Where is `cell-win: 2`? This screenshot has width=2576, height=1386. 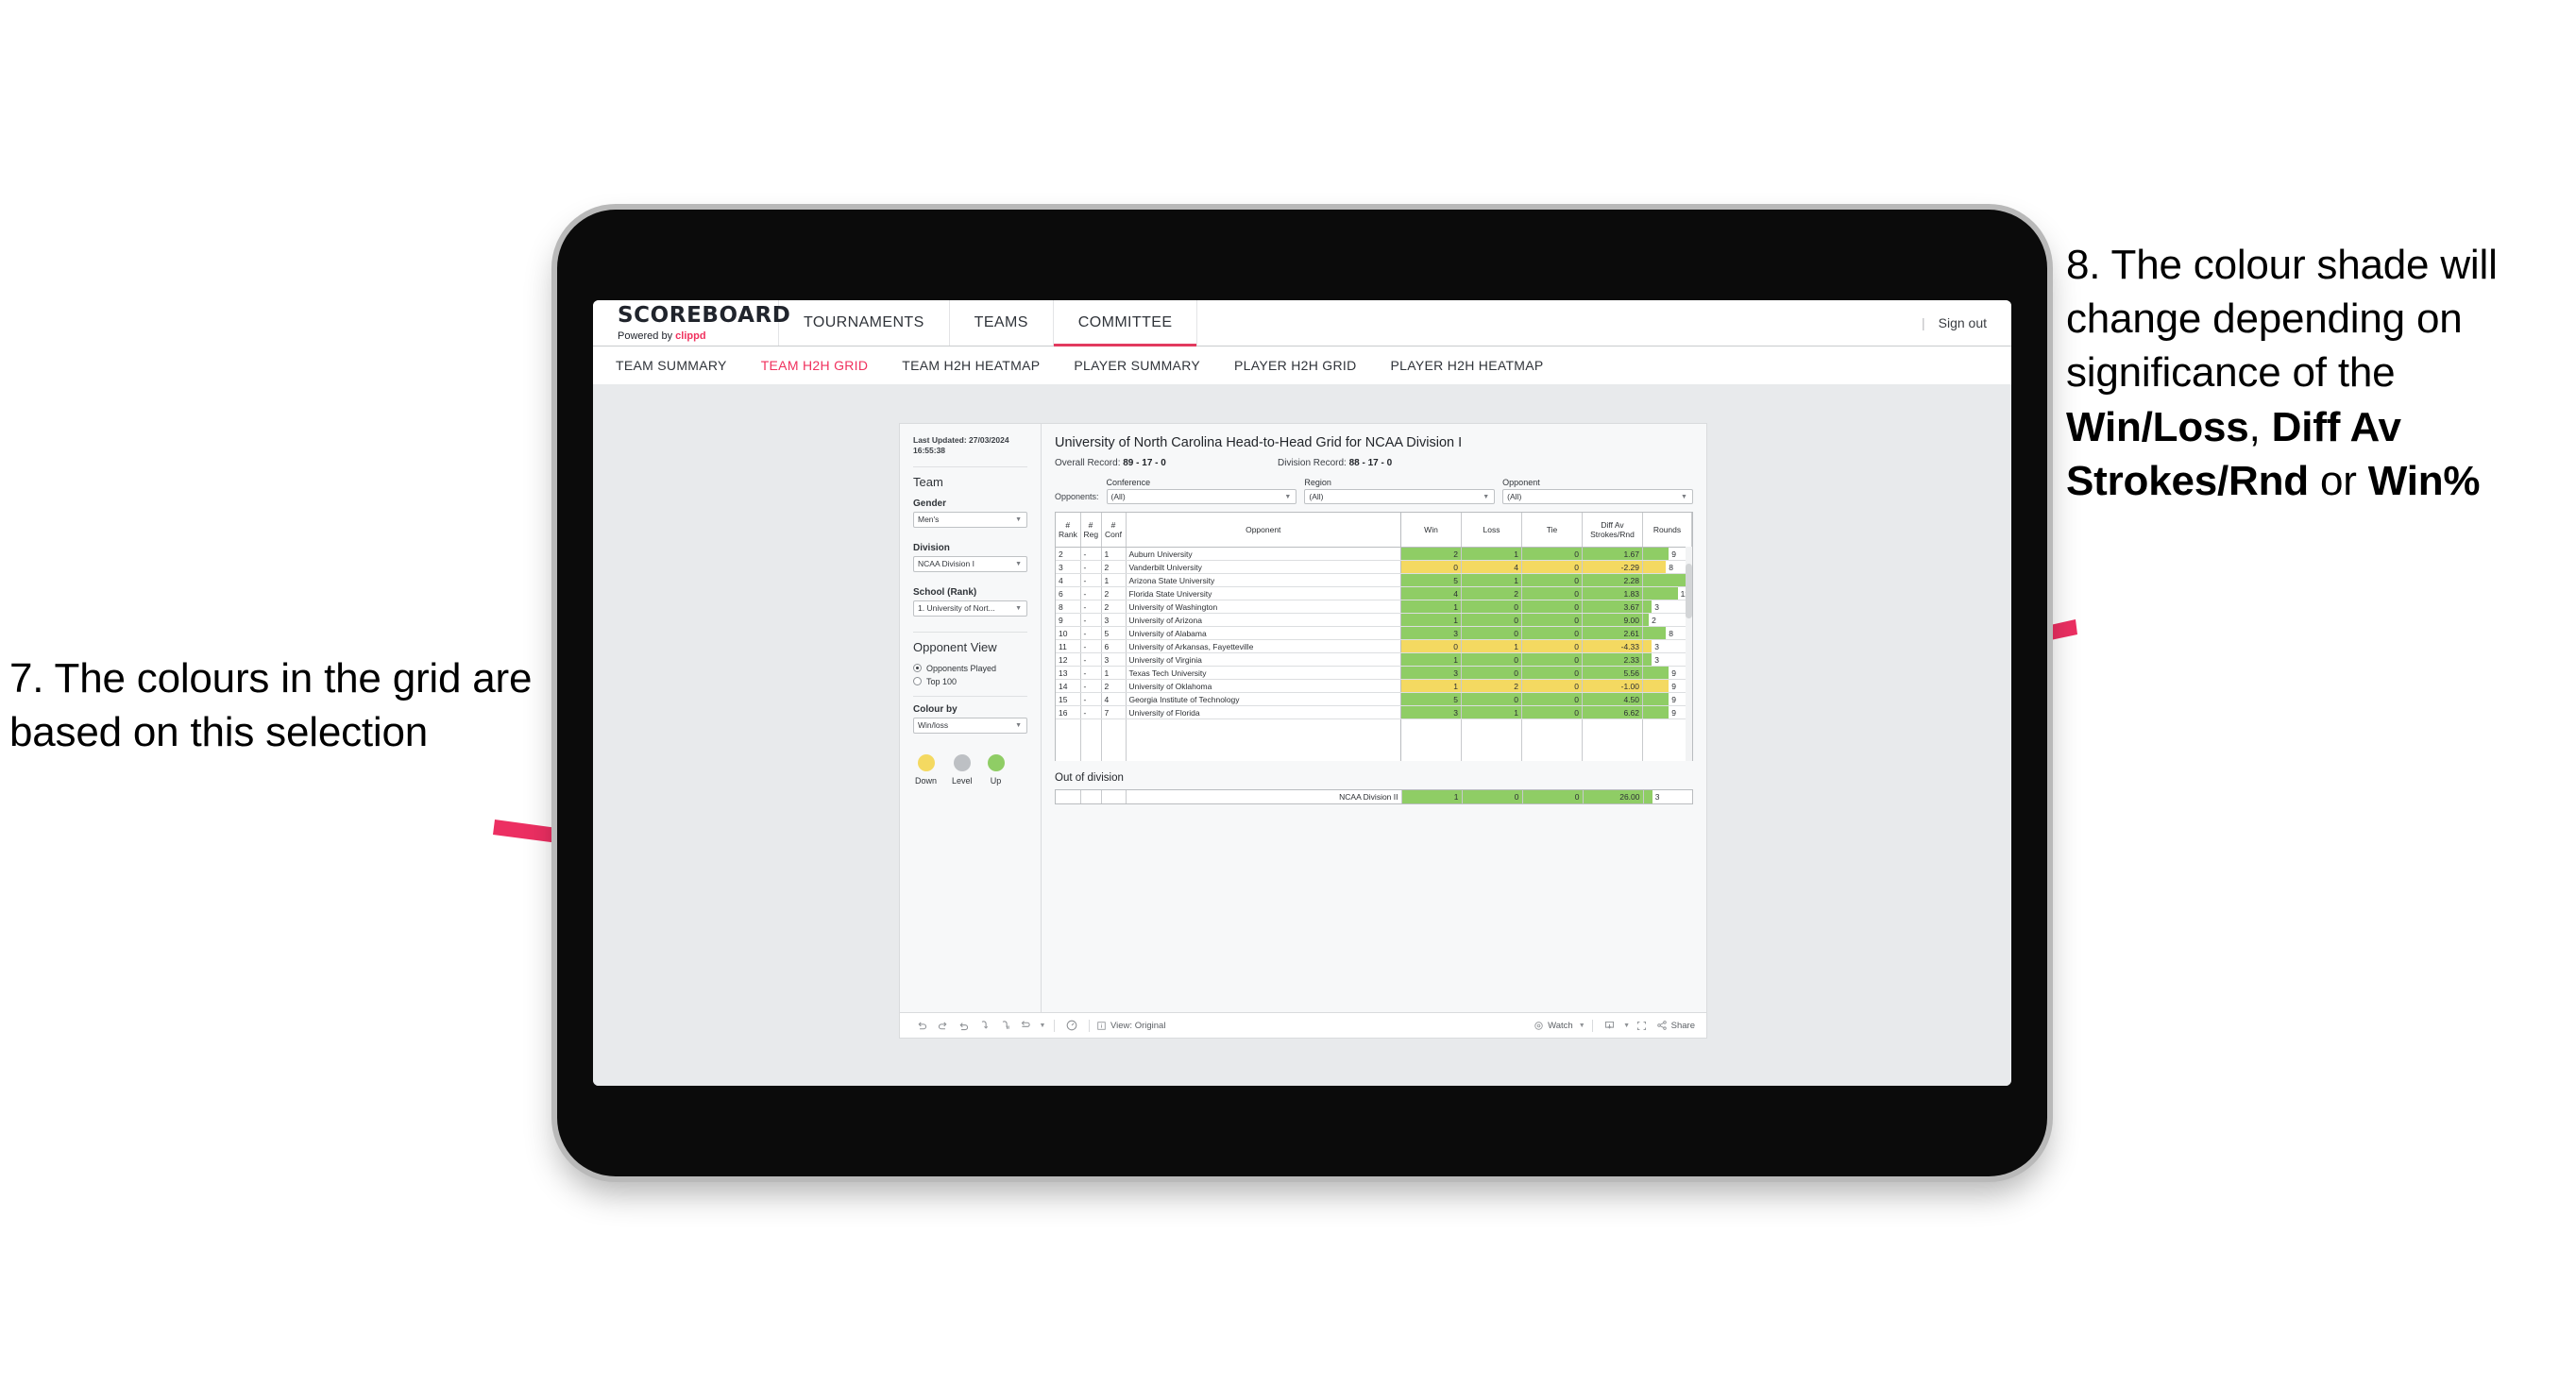 cell-win: 2 is located at coordinates (1431, 554).